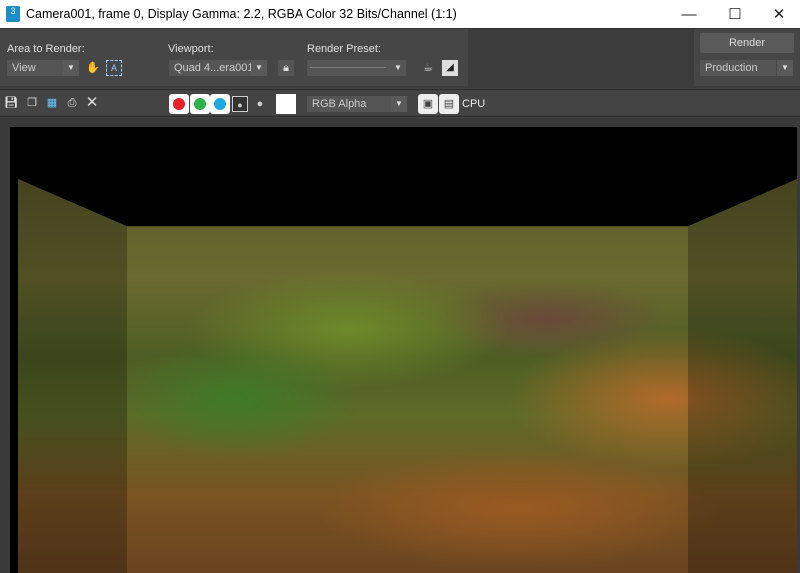  I want to click on toggle-ui-icon: ▤, so click(449, 104).